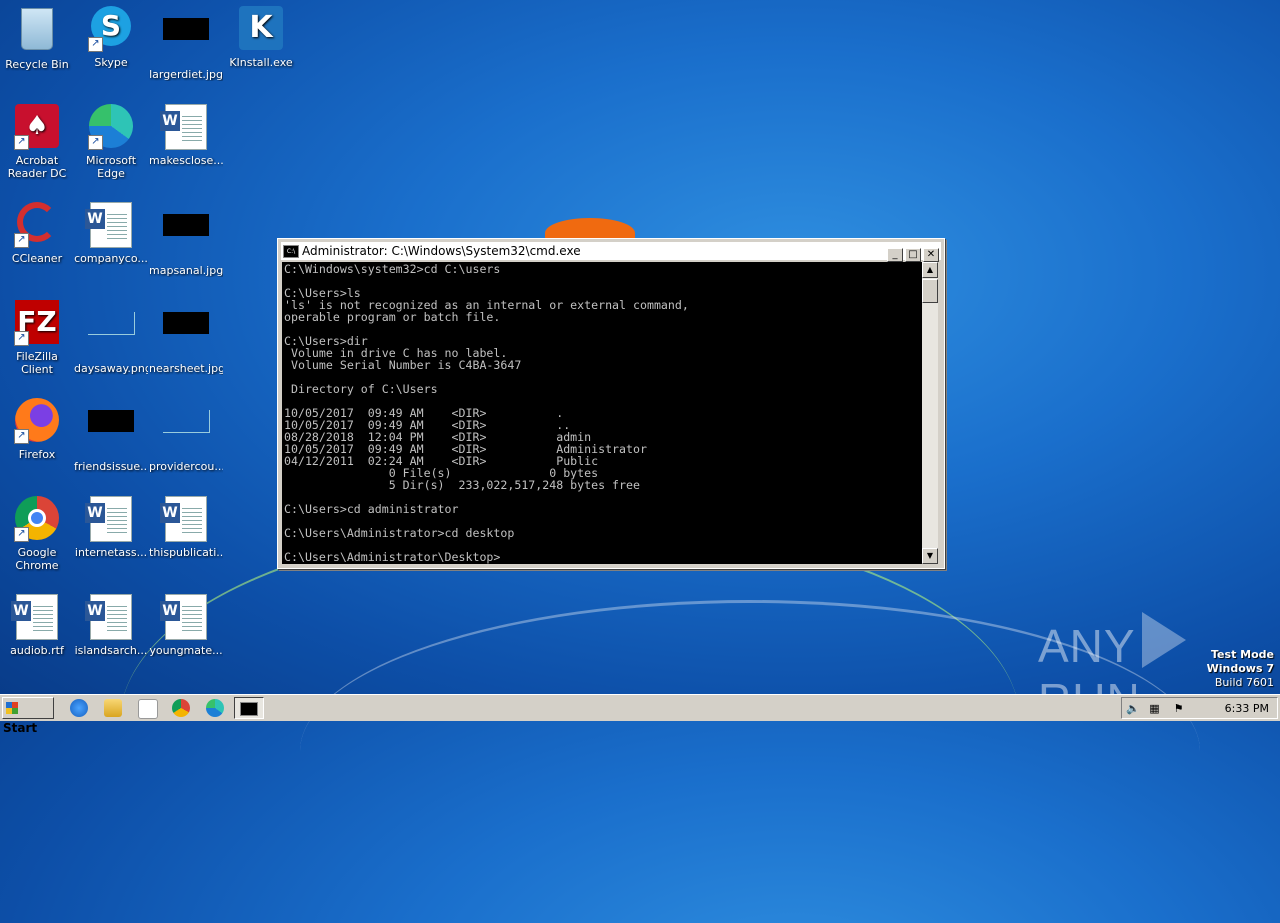 This screenshot has height=923, width=1280. Describe the element at coordinates (215, 708) in the screenshot. I see `edge-taskbar-icon` at that location.